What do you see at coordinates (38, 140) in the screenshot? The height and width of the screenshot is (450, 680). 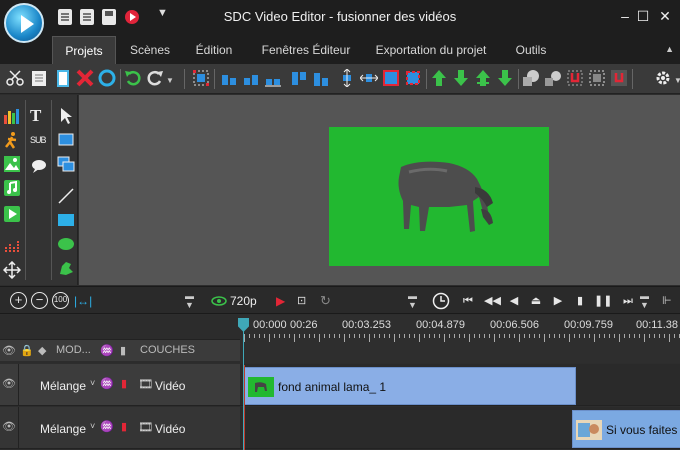 I see `subtitles-tool-icon: SUB` at bounding box center [38, 140].